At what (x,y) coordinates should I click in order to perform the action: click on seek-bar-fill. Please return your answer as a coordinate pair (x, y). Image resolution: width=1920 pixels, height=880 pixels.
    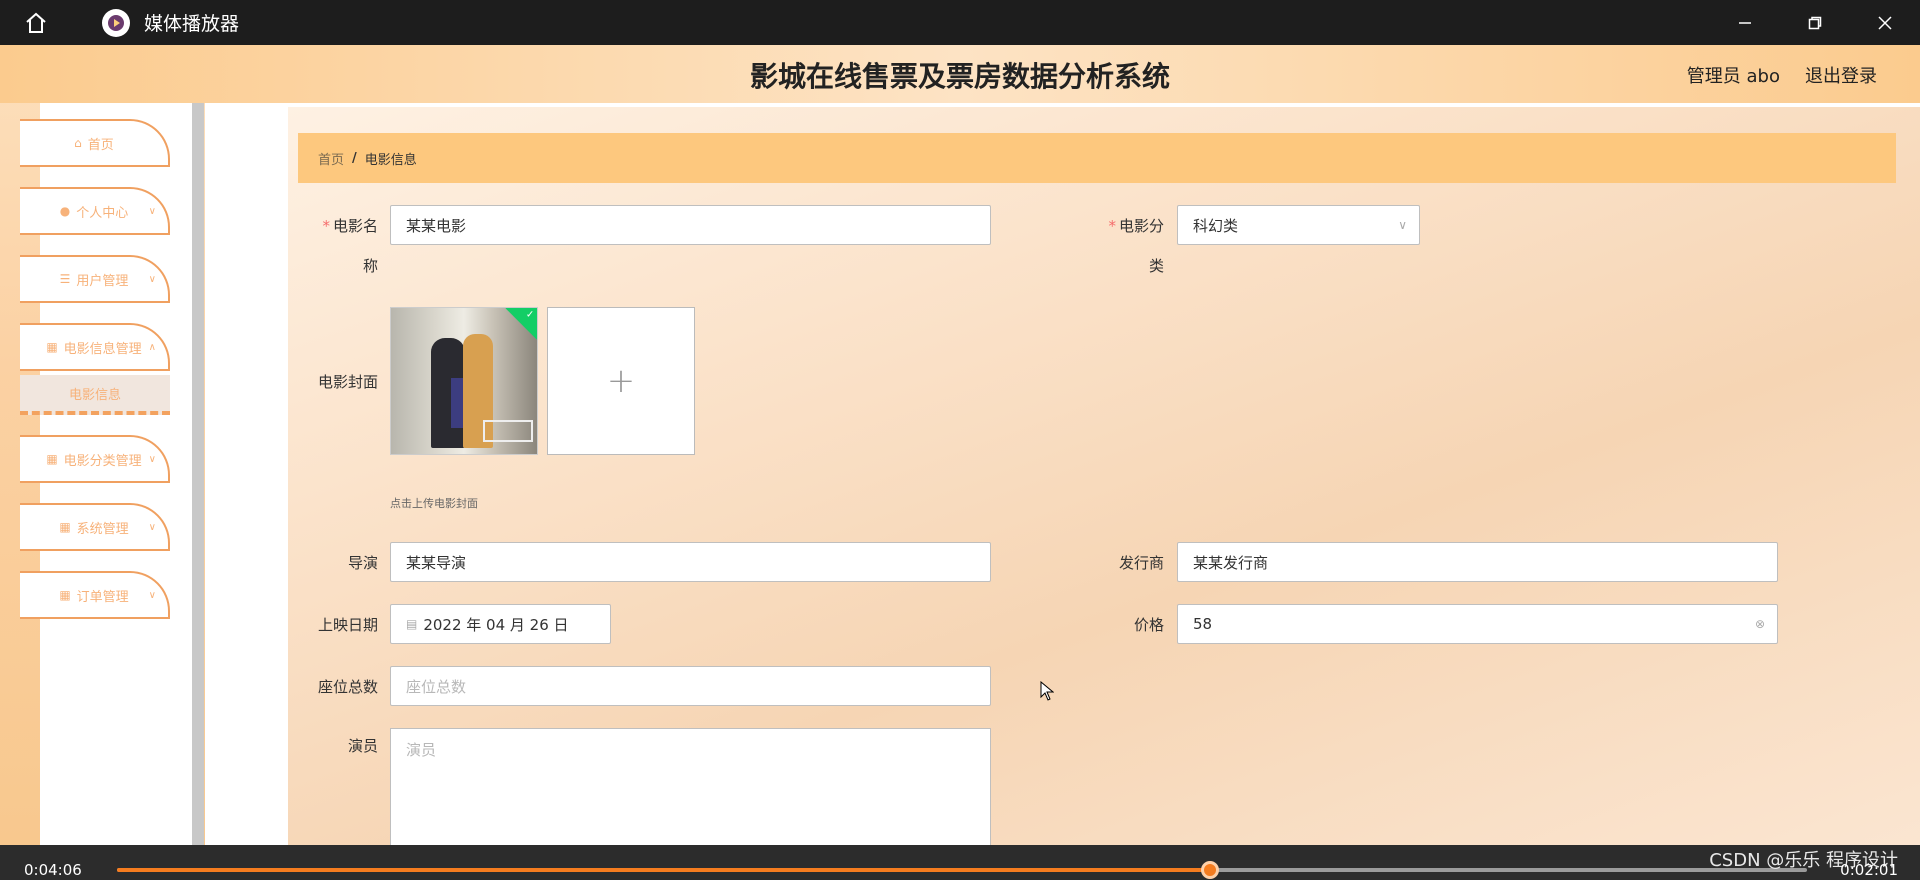
    Looking at the image, I should click on (664, 870).